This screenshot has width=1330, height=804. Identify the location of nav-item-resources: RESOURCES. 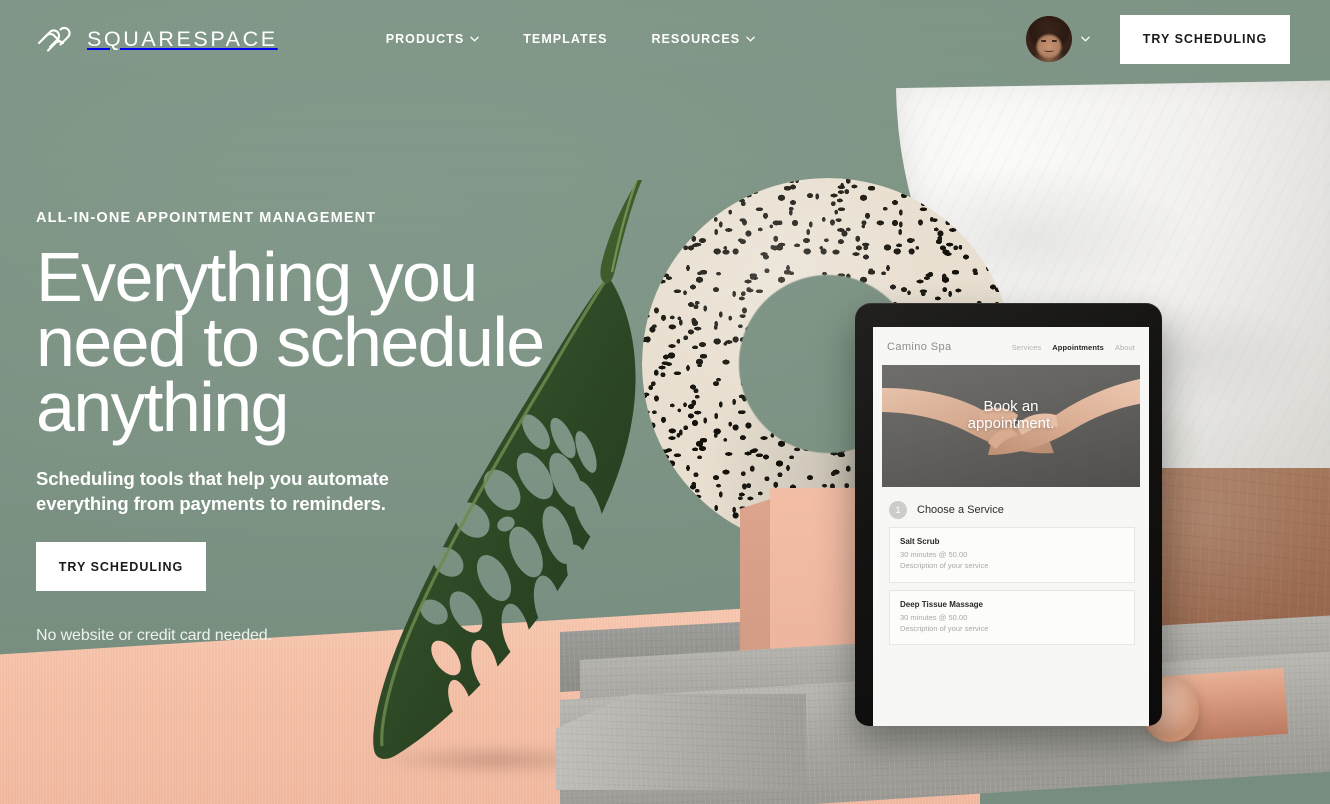
(703, 39).